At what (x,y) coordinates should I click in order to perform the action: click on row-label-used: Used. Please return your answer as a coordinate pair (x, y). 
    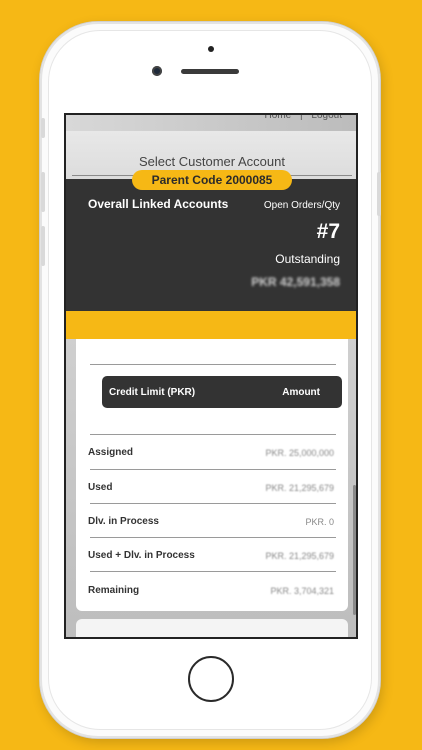
    Looking at the image, I should click on (100, 487).